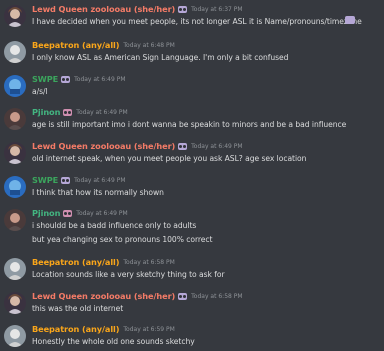 The image size is (384, 351). I want to click on timestamp: Today at 6:37 PM, so click(217, 9).